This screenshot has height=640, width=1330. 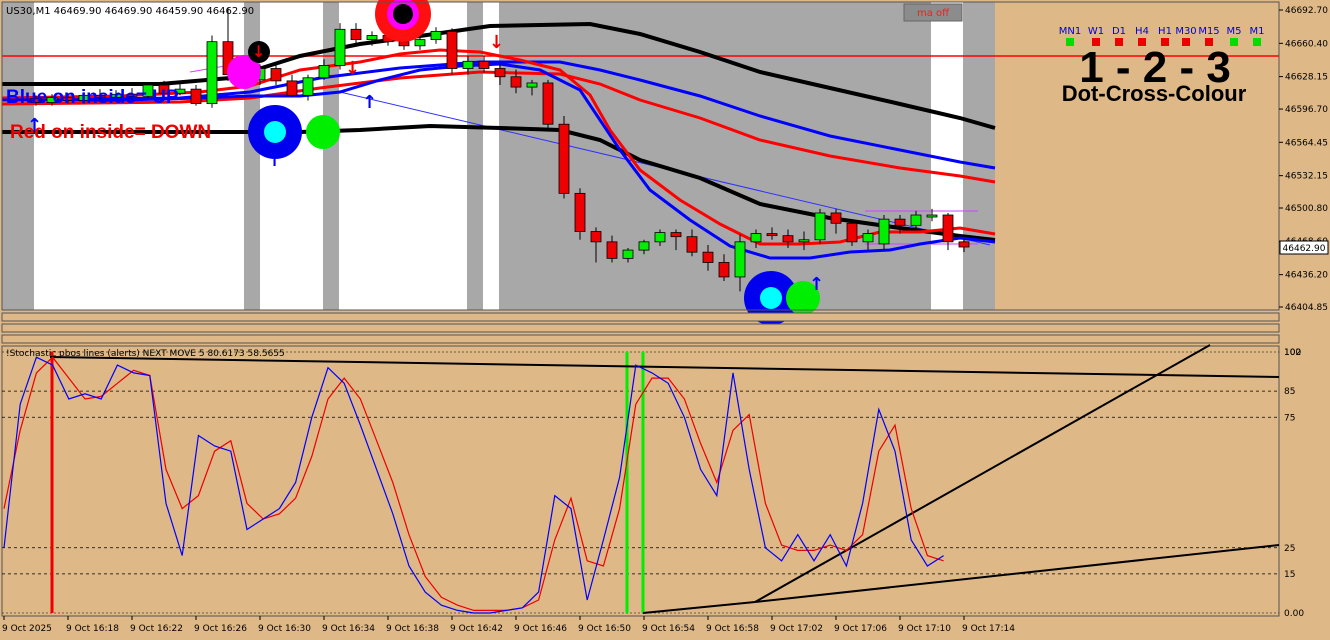 What do you see at coordinates (540, 629) in the screenshot?
I see `time-tick-label: 9 Oct 16:46` at bounding box center [540, 629].